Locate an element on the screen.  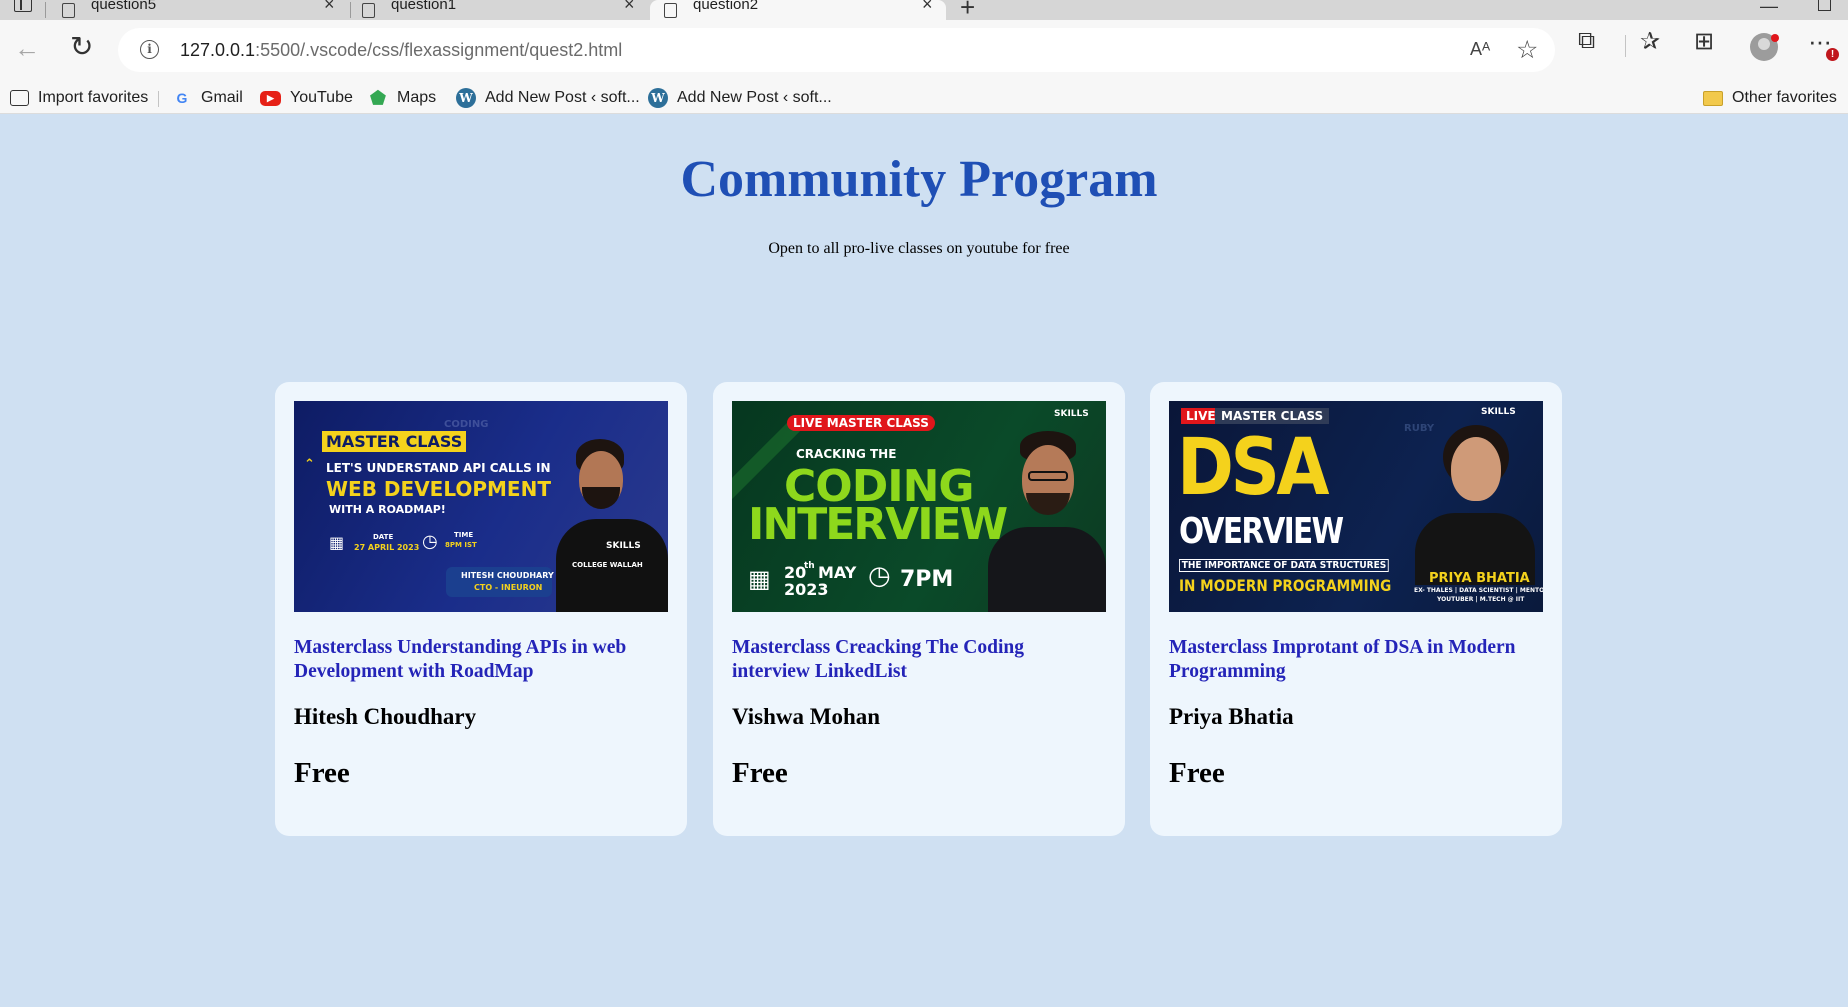
thumb-name: PRIYA BHATIA is located at coordinates (1479, 578).